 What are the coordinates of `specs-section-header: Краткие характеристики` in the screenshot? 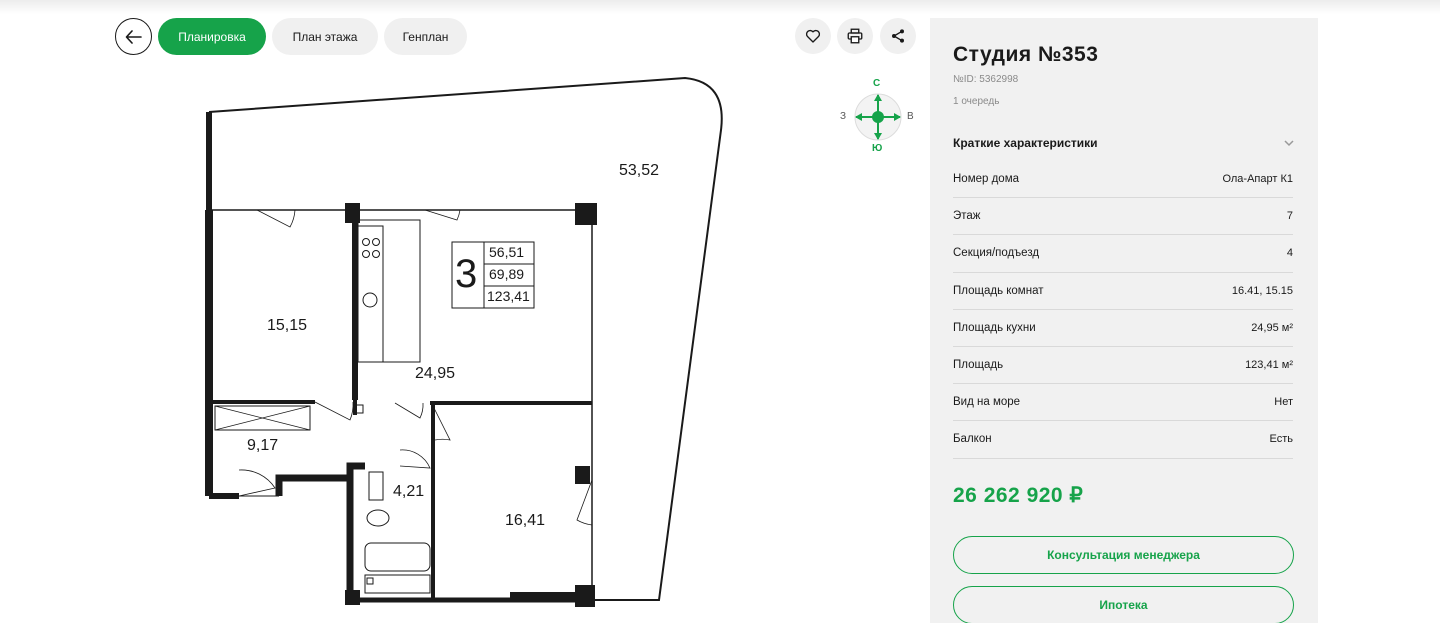 It's located at (1124, 143).